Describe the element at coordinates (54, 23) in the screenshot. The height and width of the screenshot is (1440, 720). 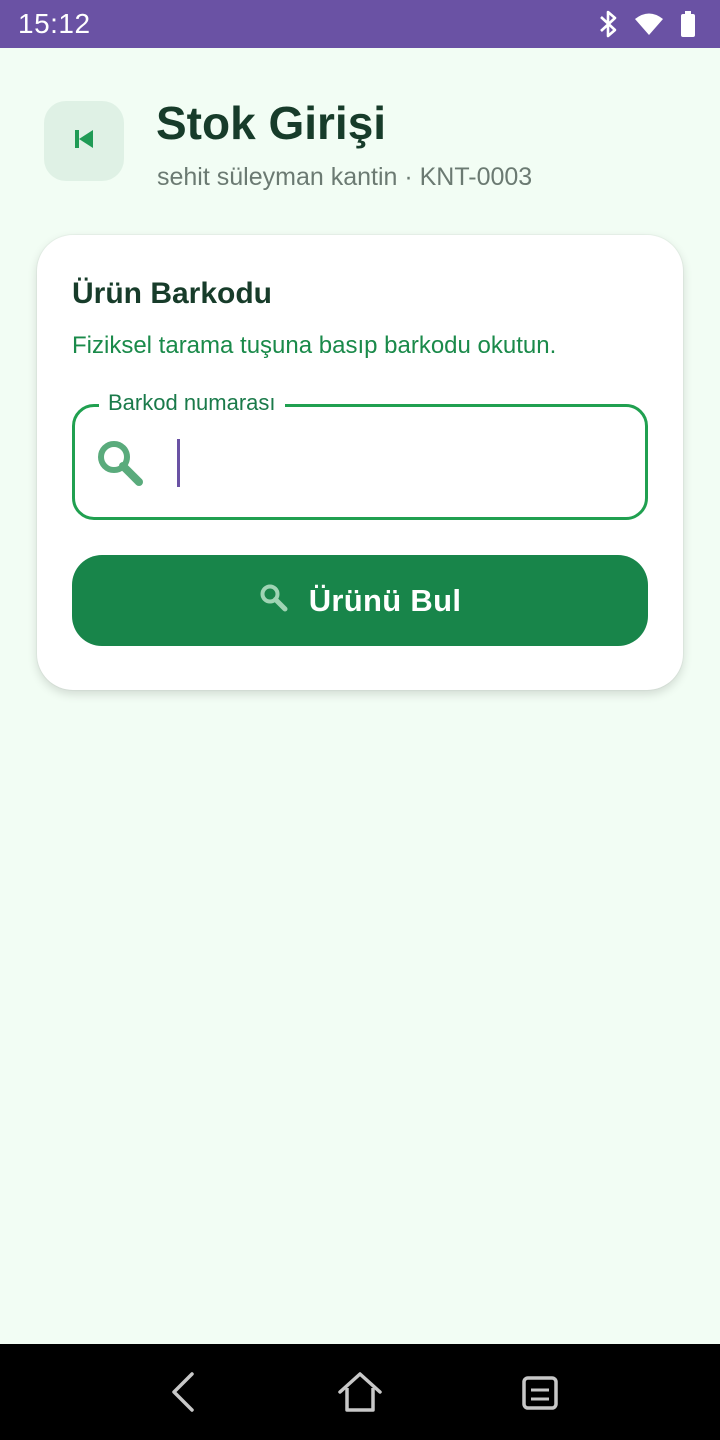
I see `status-time: 15:12` at that location.